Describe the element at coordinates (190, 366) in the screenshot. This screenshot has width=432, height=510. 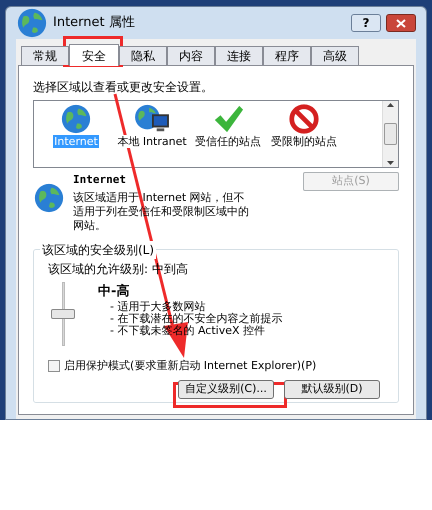
I see `checkbox-label: 启用保护模式(要求重新启动 Internet Explorer)(P)` at that location.